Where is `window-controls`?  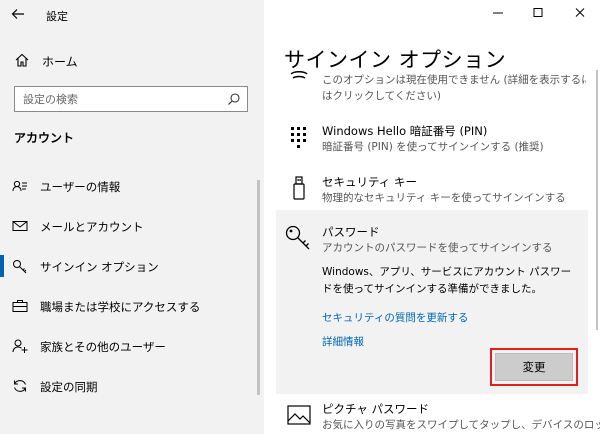 window-controls is located at coordinates (535, 14).